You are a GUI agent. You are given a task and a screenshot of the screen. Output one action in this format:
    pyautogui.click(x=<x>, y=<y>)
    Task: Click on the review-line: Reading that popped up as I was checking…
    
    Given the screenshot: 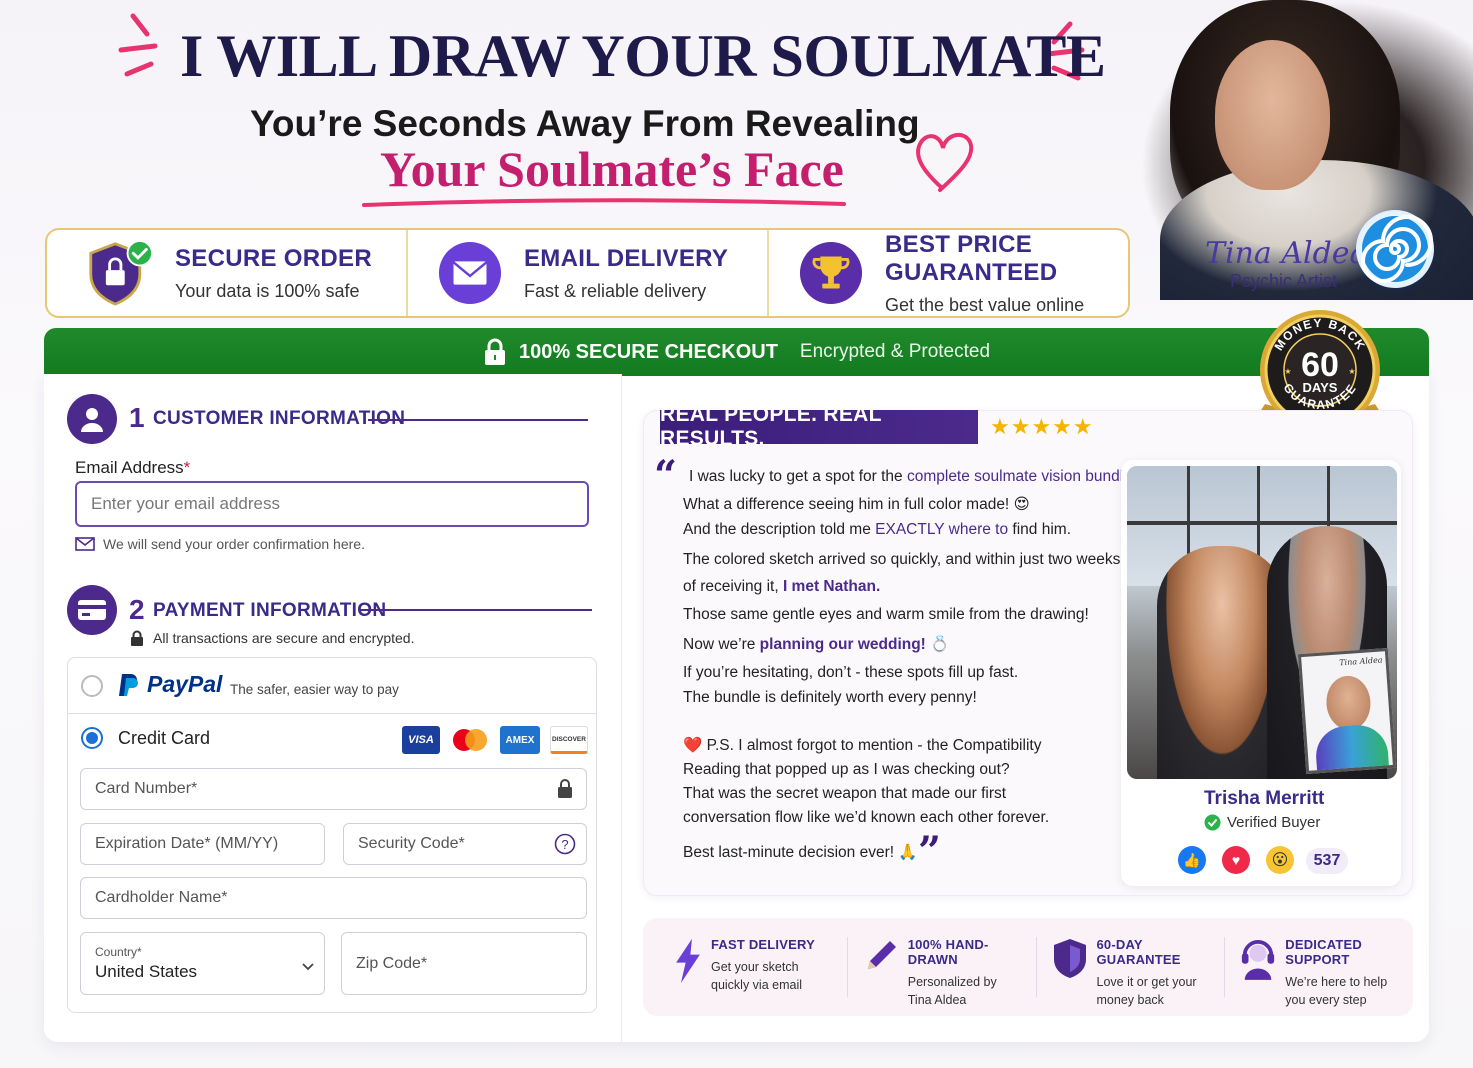 What is the action you would take?
    pyautogui.click(x=846, y=769)
    